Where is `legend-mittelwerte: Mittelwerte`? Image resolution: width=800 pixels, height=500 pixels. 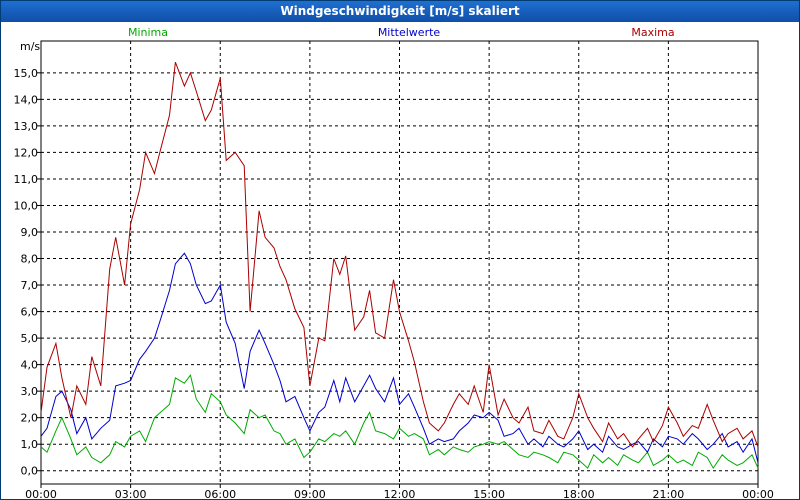
legend-mittelwerte: Mittelwerte is located at coordinates (409, 32).